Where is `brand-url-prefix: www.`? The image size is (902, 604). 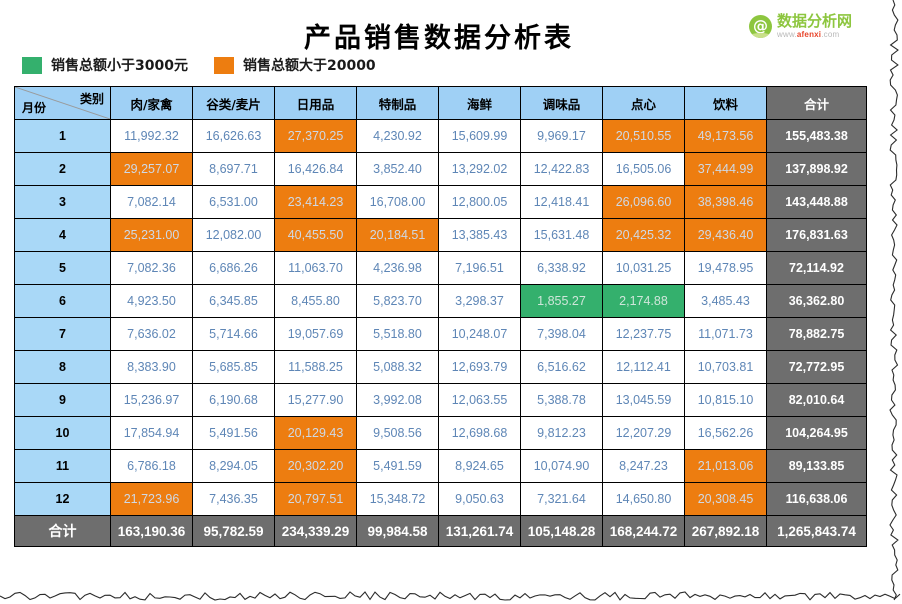 brand-url-prefix: www. is located at coordinates (786, 34).